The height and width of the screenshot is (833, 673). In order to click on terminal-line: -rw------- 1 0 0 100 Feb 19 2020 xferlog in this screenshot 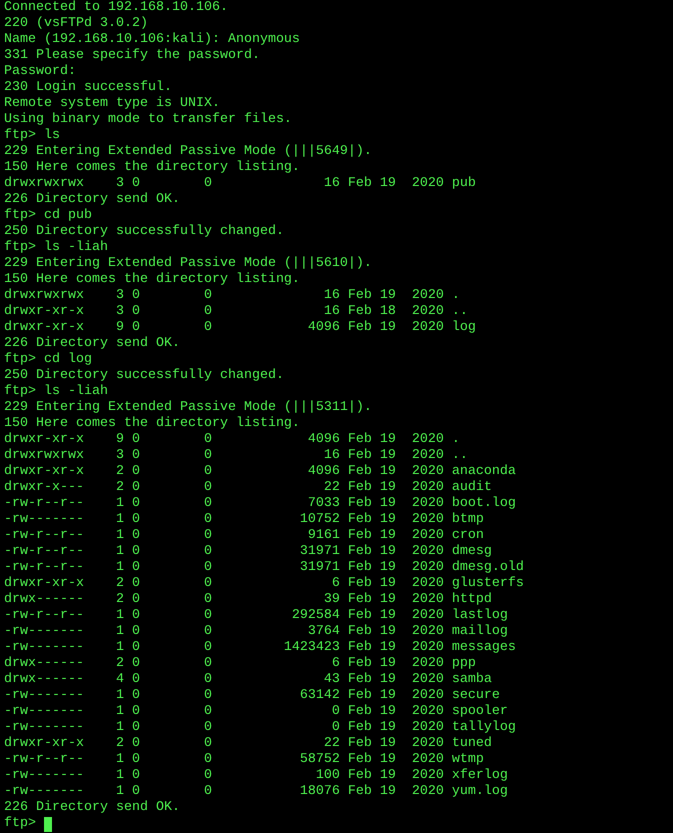, I will do `click(256, 776)`.